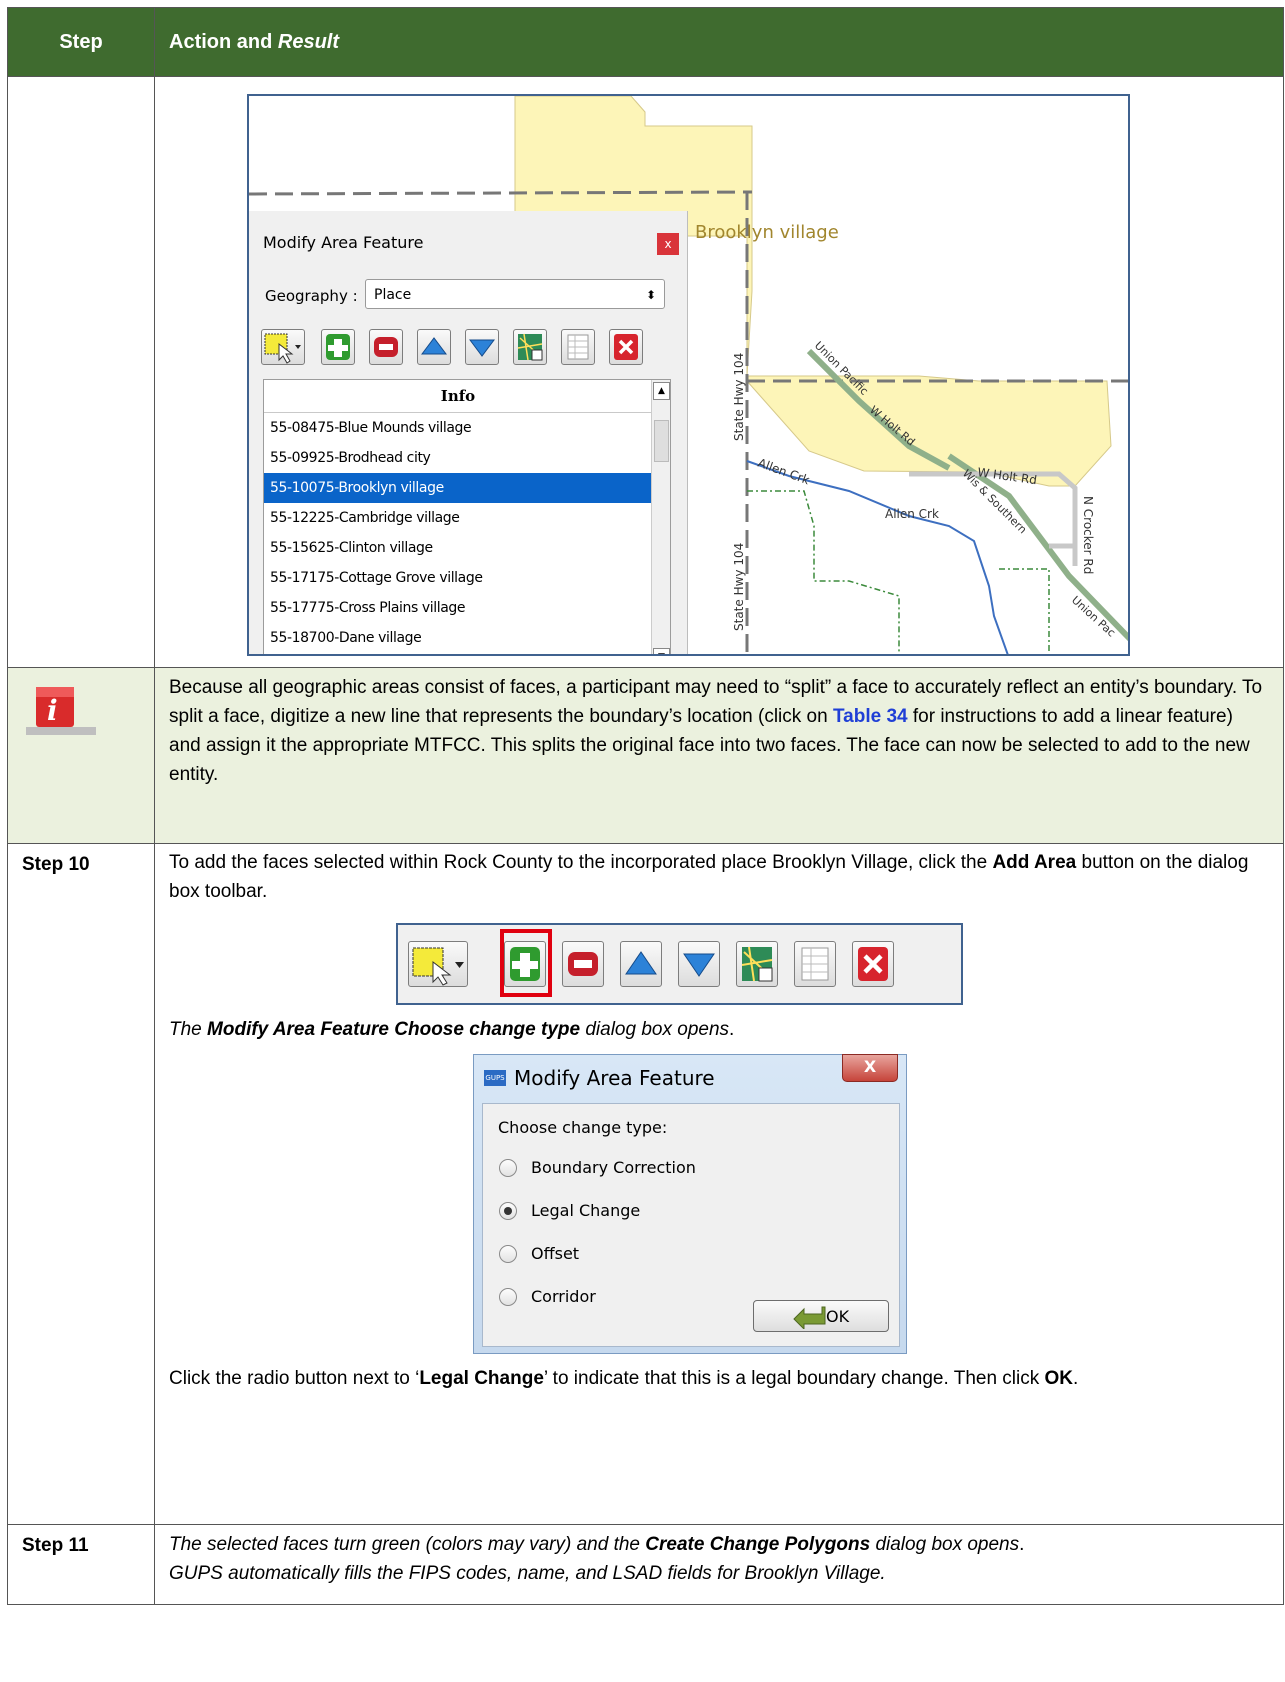 This screenshot has width=1285, height=1682. Describe the element at coordinates (458, 638) in the screenshot. I see `info-list-item: 55-18700-Dane village` at that location.